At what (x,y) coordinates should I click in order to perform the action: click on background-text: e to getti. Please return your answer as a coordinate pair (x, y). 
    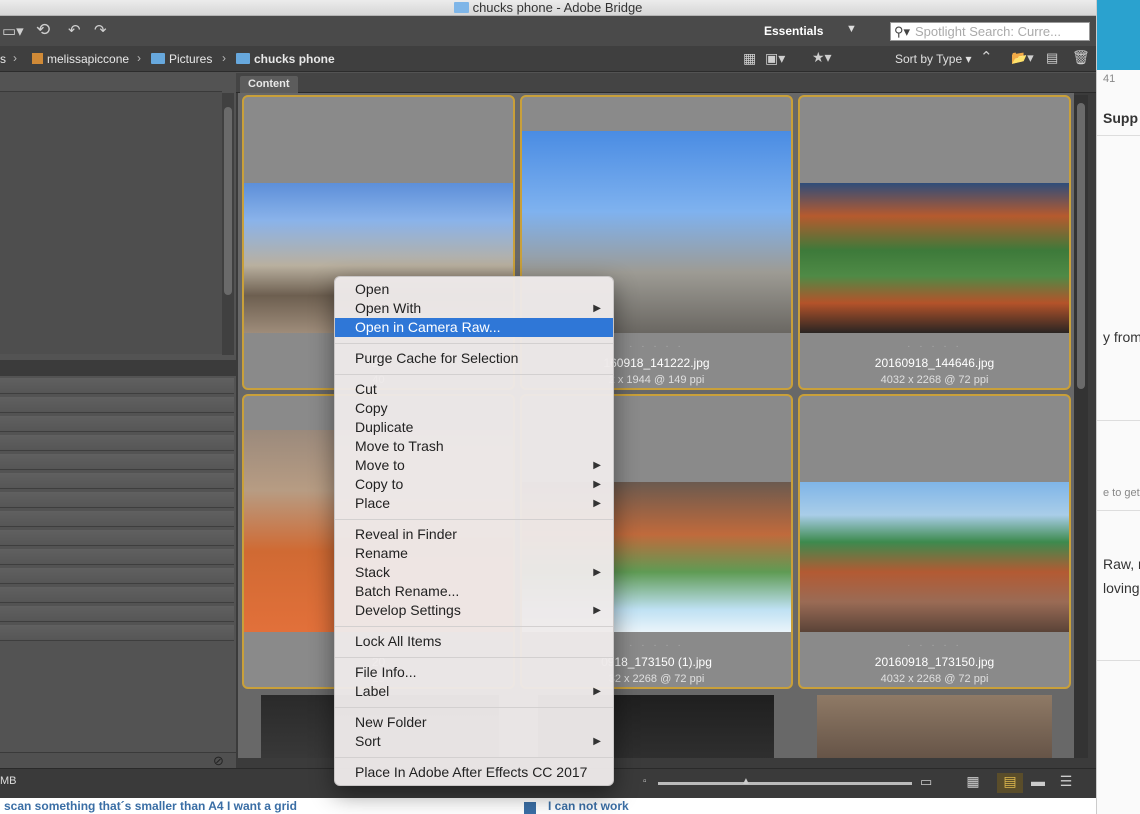
    Looking at the image, I should click on (1121, 493).